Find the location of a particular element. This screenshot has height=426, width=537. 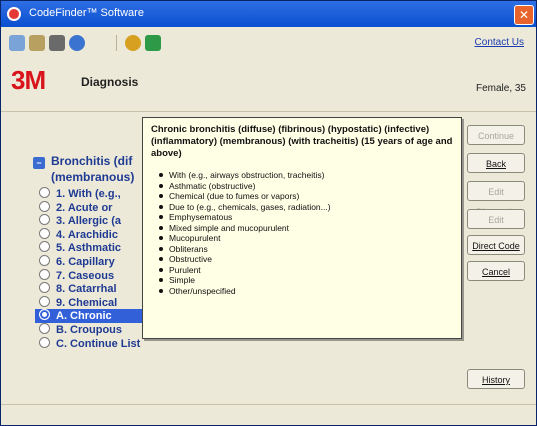

option-label: 7. Caseous is located at coordinates (85, 275).